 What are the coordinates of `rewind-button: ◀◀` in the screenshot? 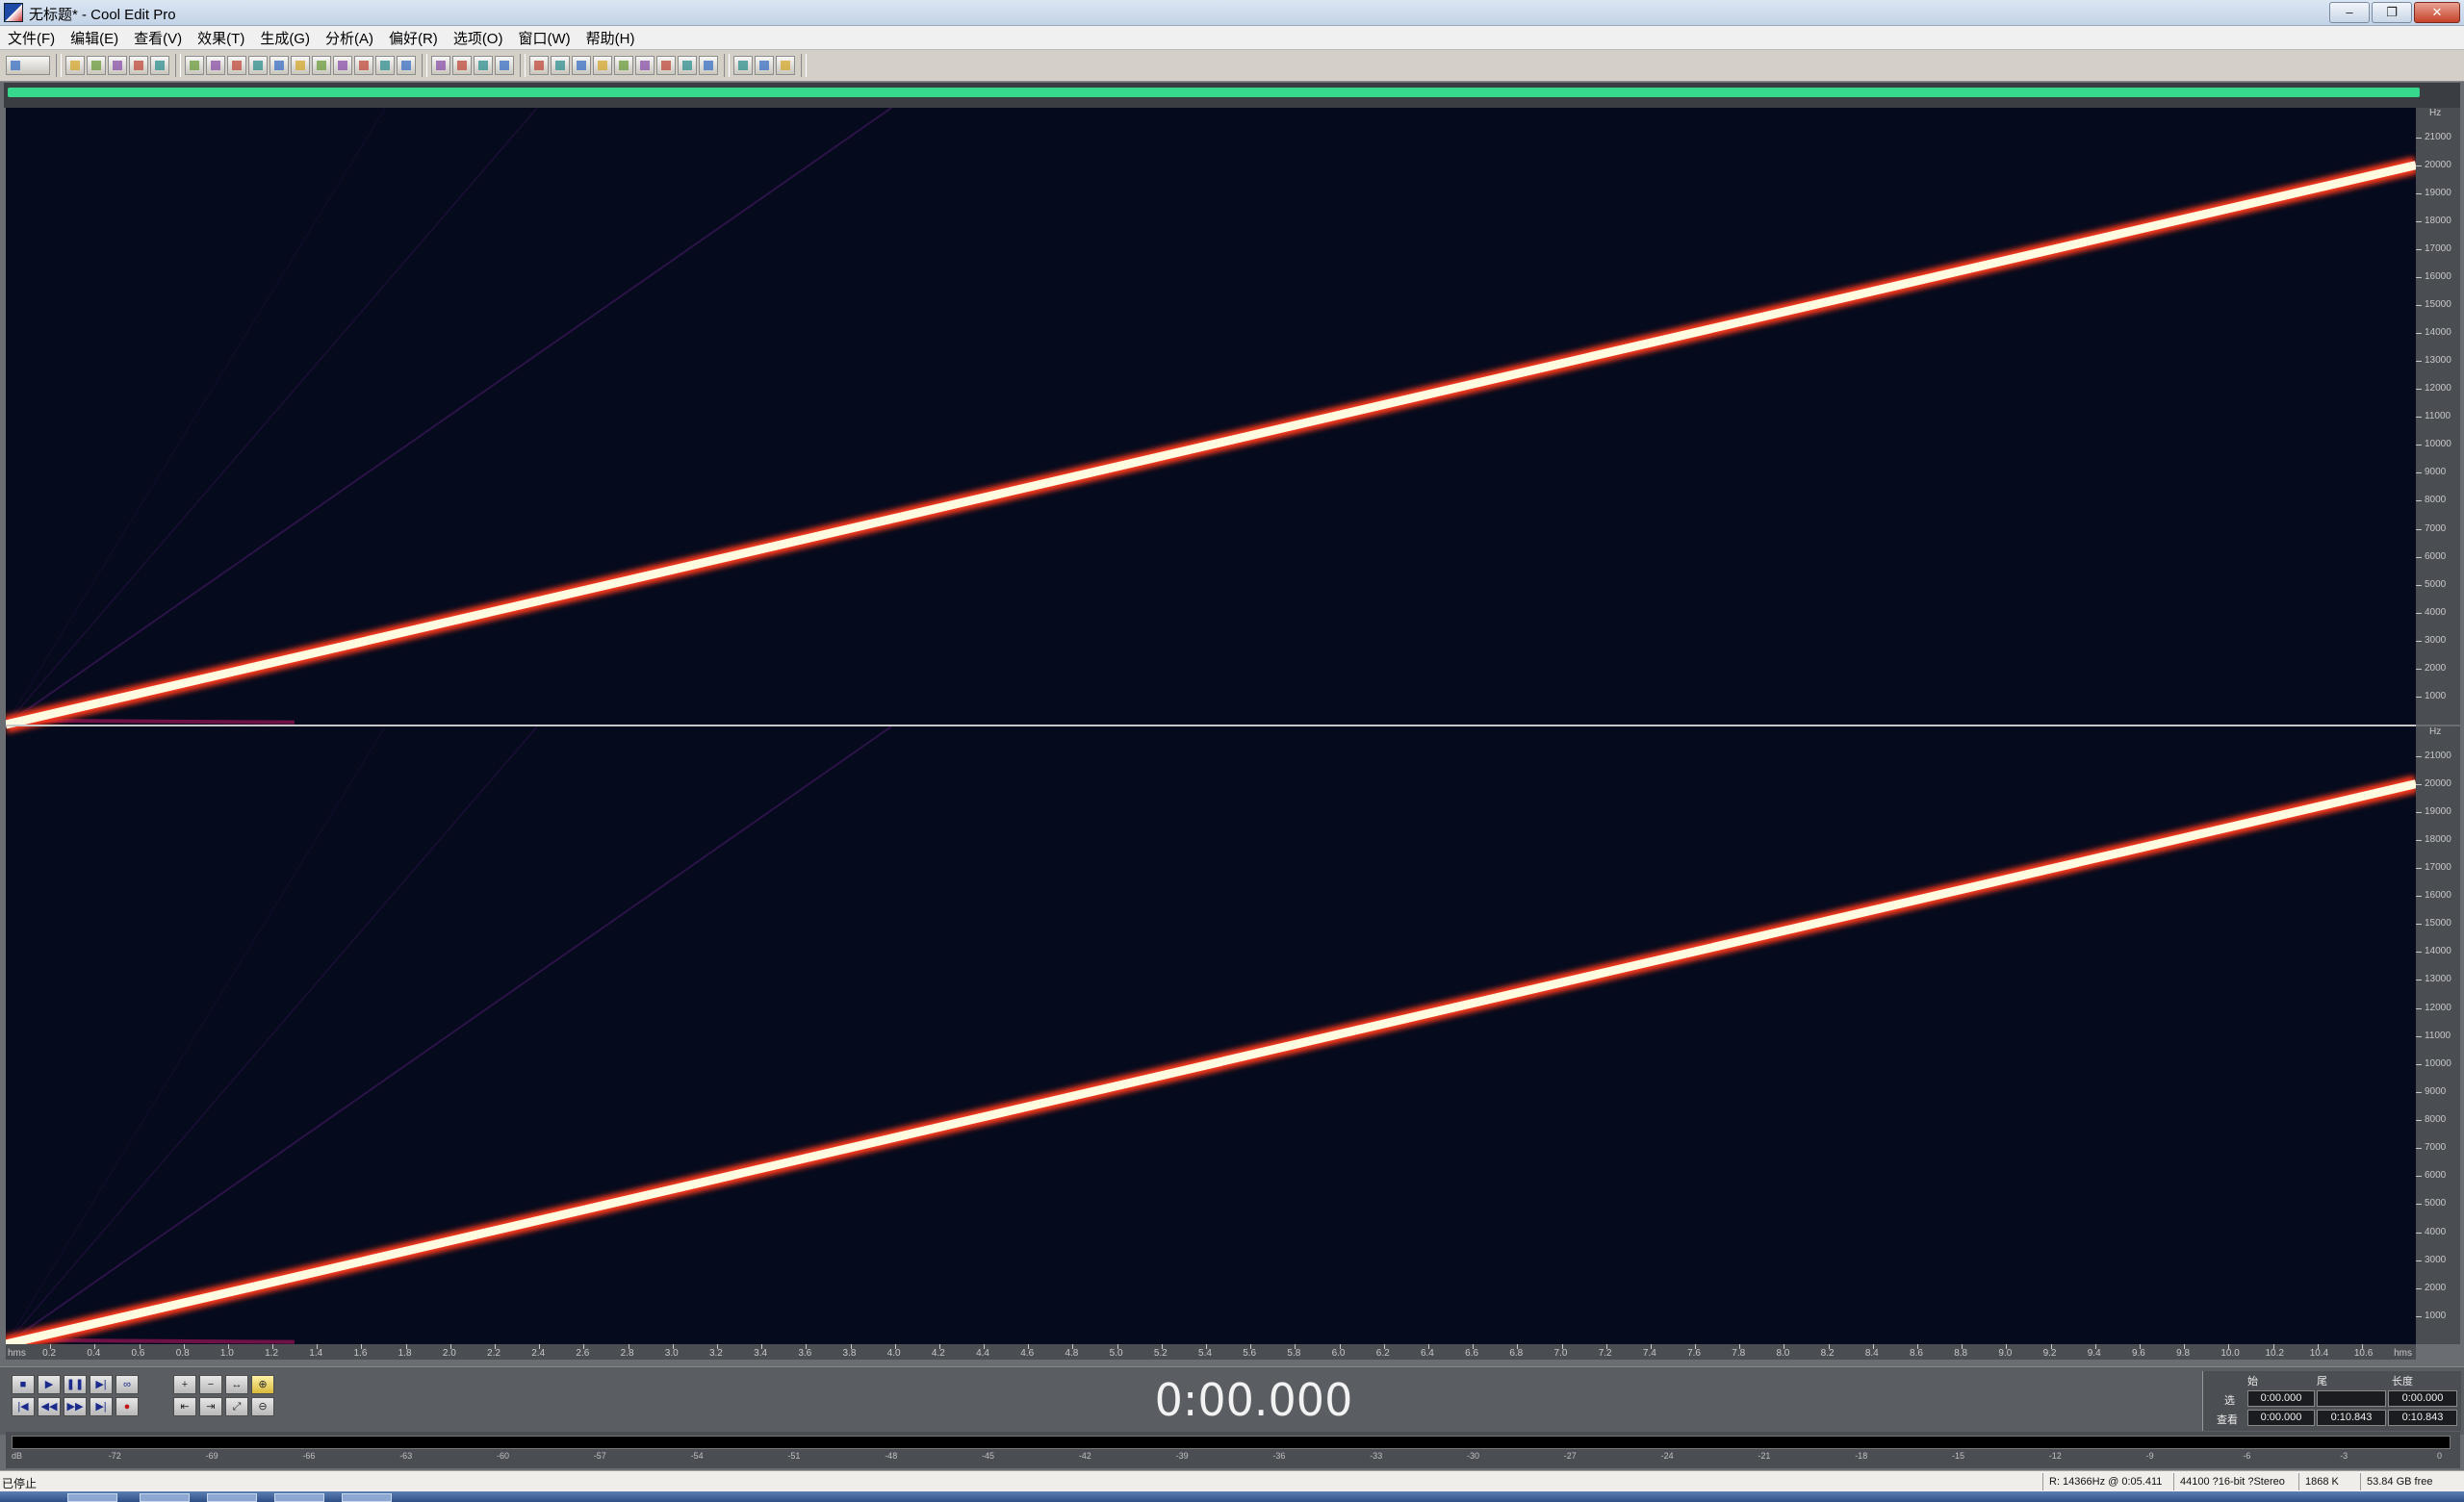 It's located at (49, 1407).